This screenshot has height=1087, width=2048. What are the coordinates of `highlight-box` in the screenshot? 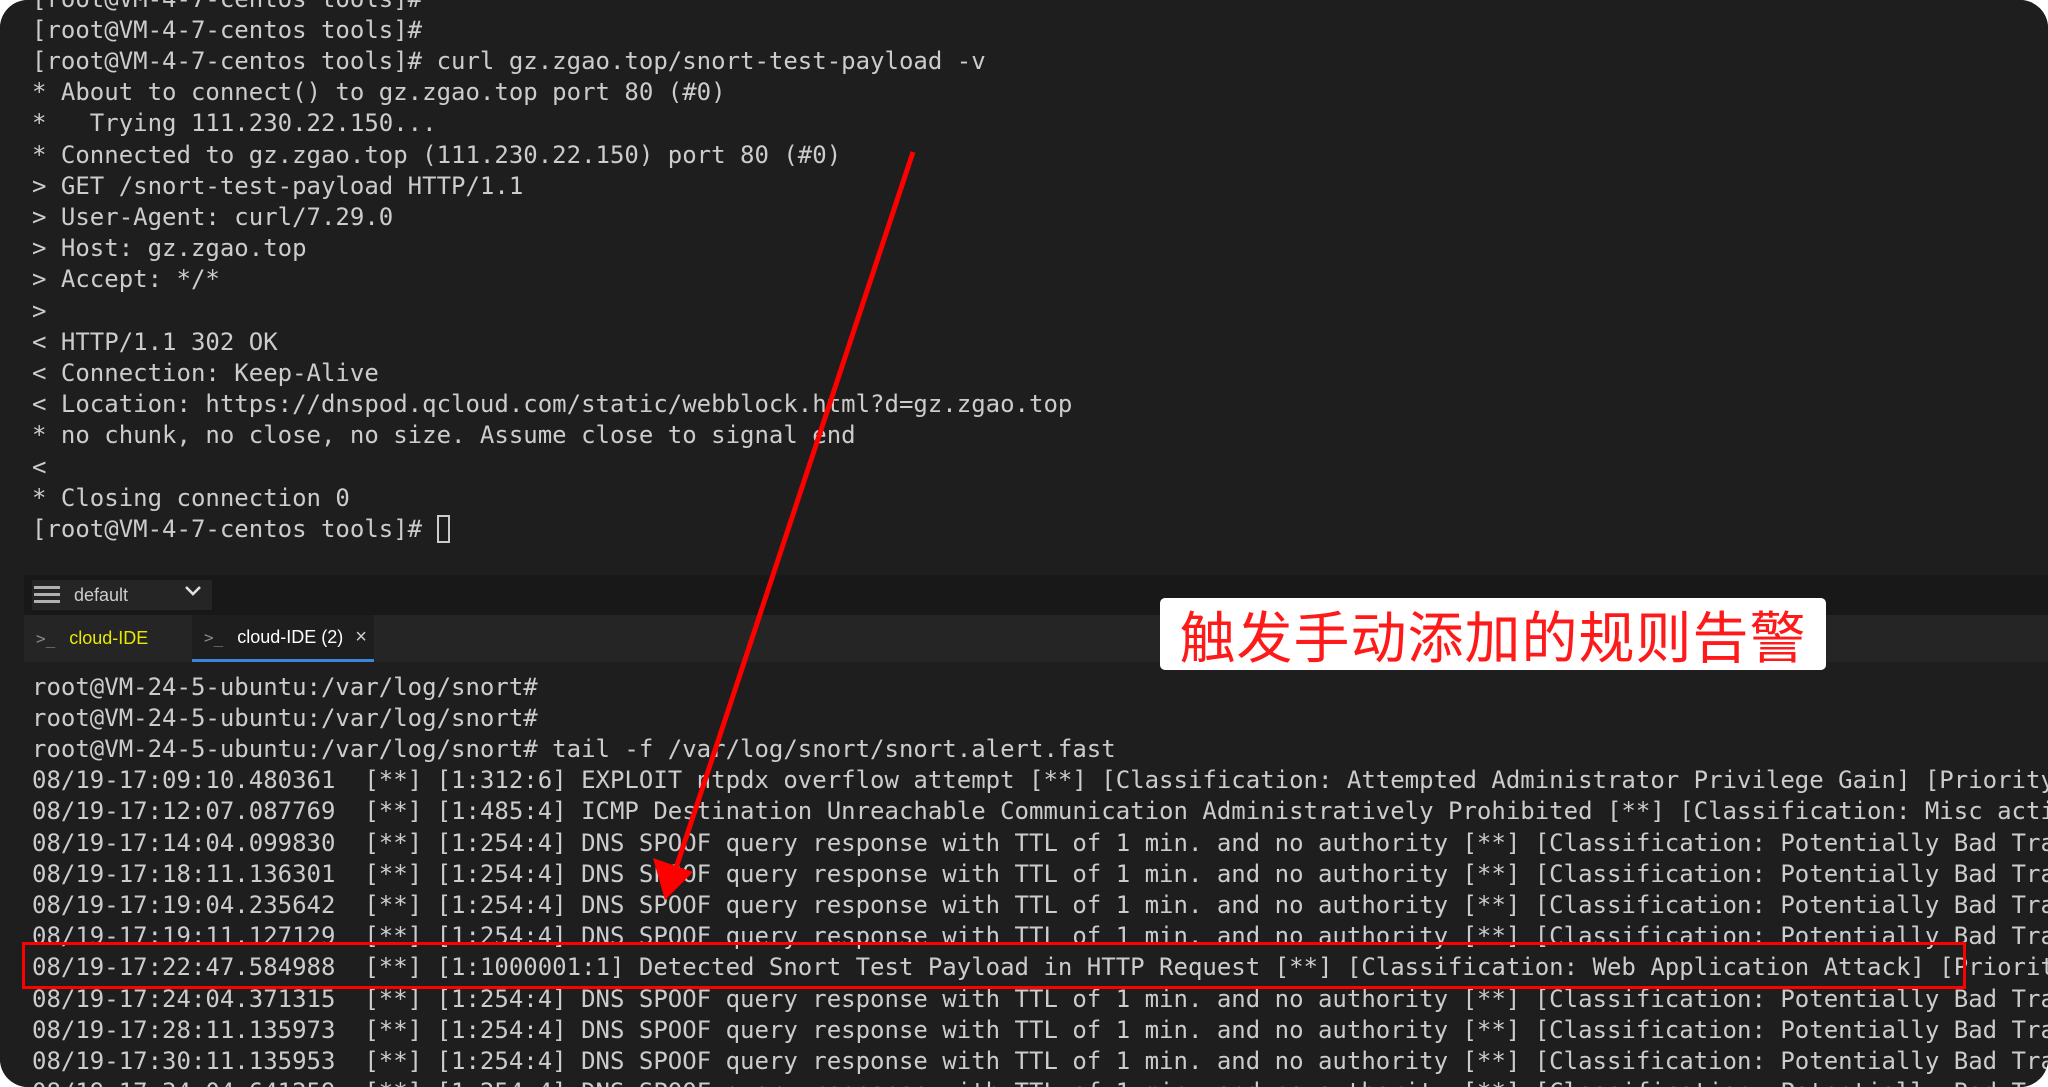 It's located at (994, 965).